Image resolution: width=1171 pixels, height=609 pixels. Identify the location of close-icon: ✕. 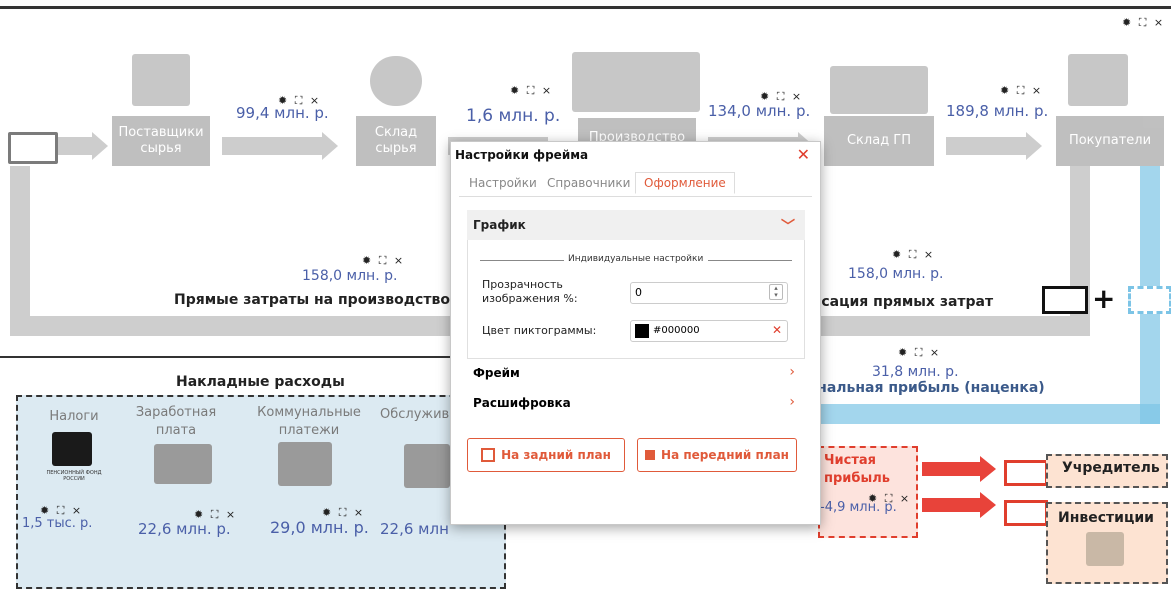
(803, 154).